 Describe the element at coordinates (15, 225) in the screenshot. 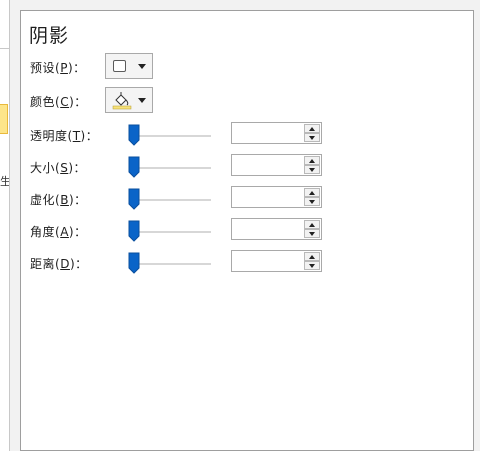

I see `panel-gap` at that location.